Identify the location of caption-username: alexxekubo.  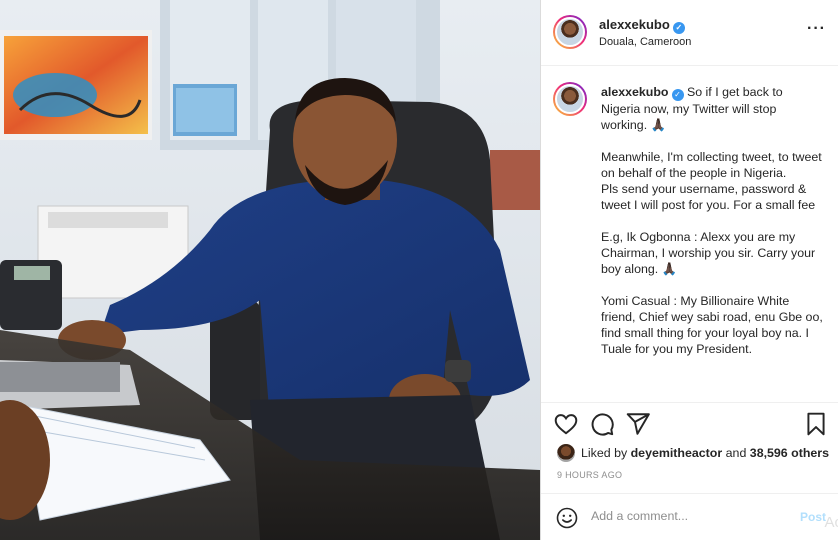
(635, 92).